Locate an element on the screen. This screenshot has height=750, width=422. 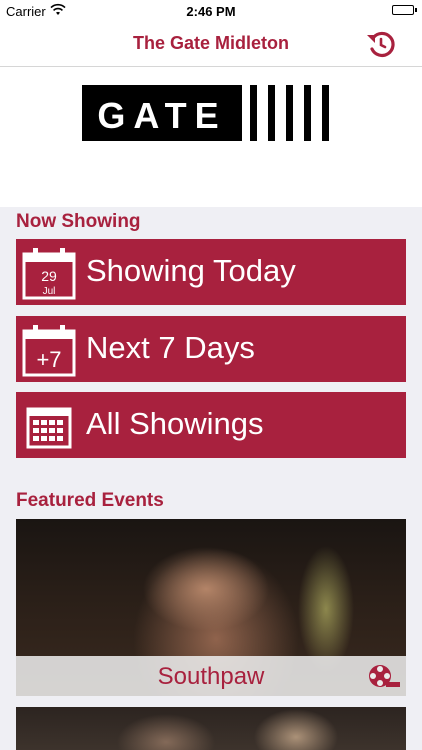
navigation-bar: The Gate Midleton is located at coordinates (211, 44).